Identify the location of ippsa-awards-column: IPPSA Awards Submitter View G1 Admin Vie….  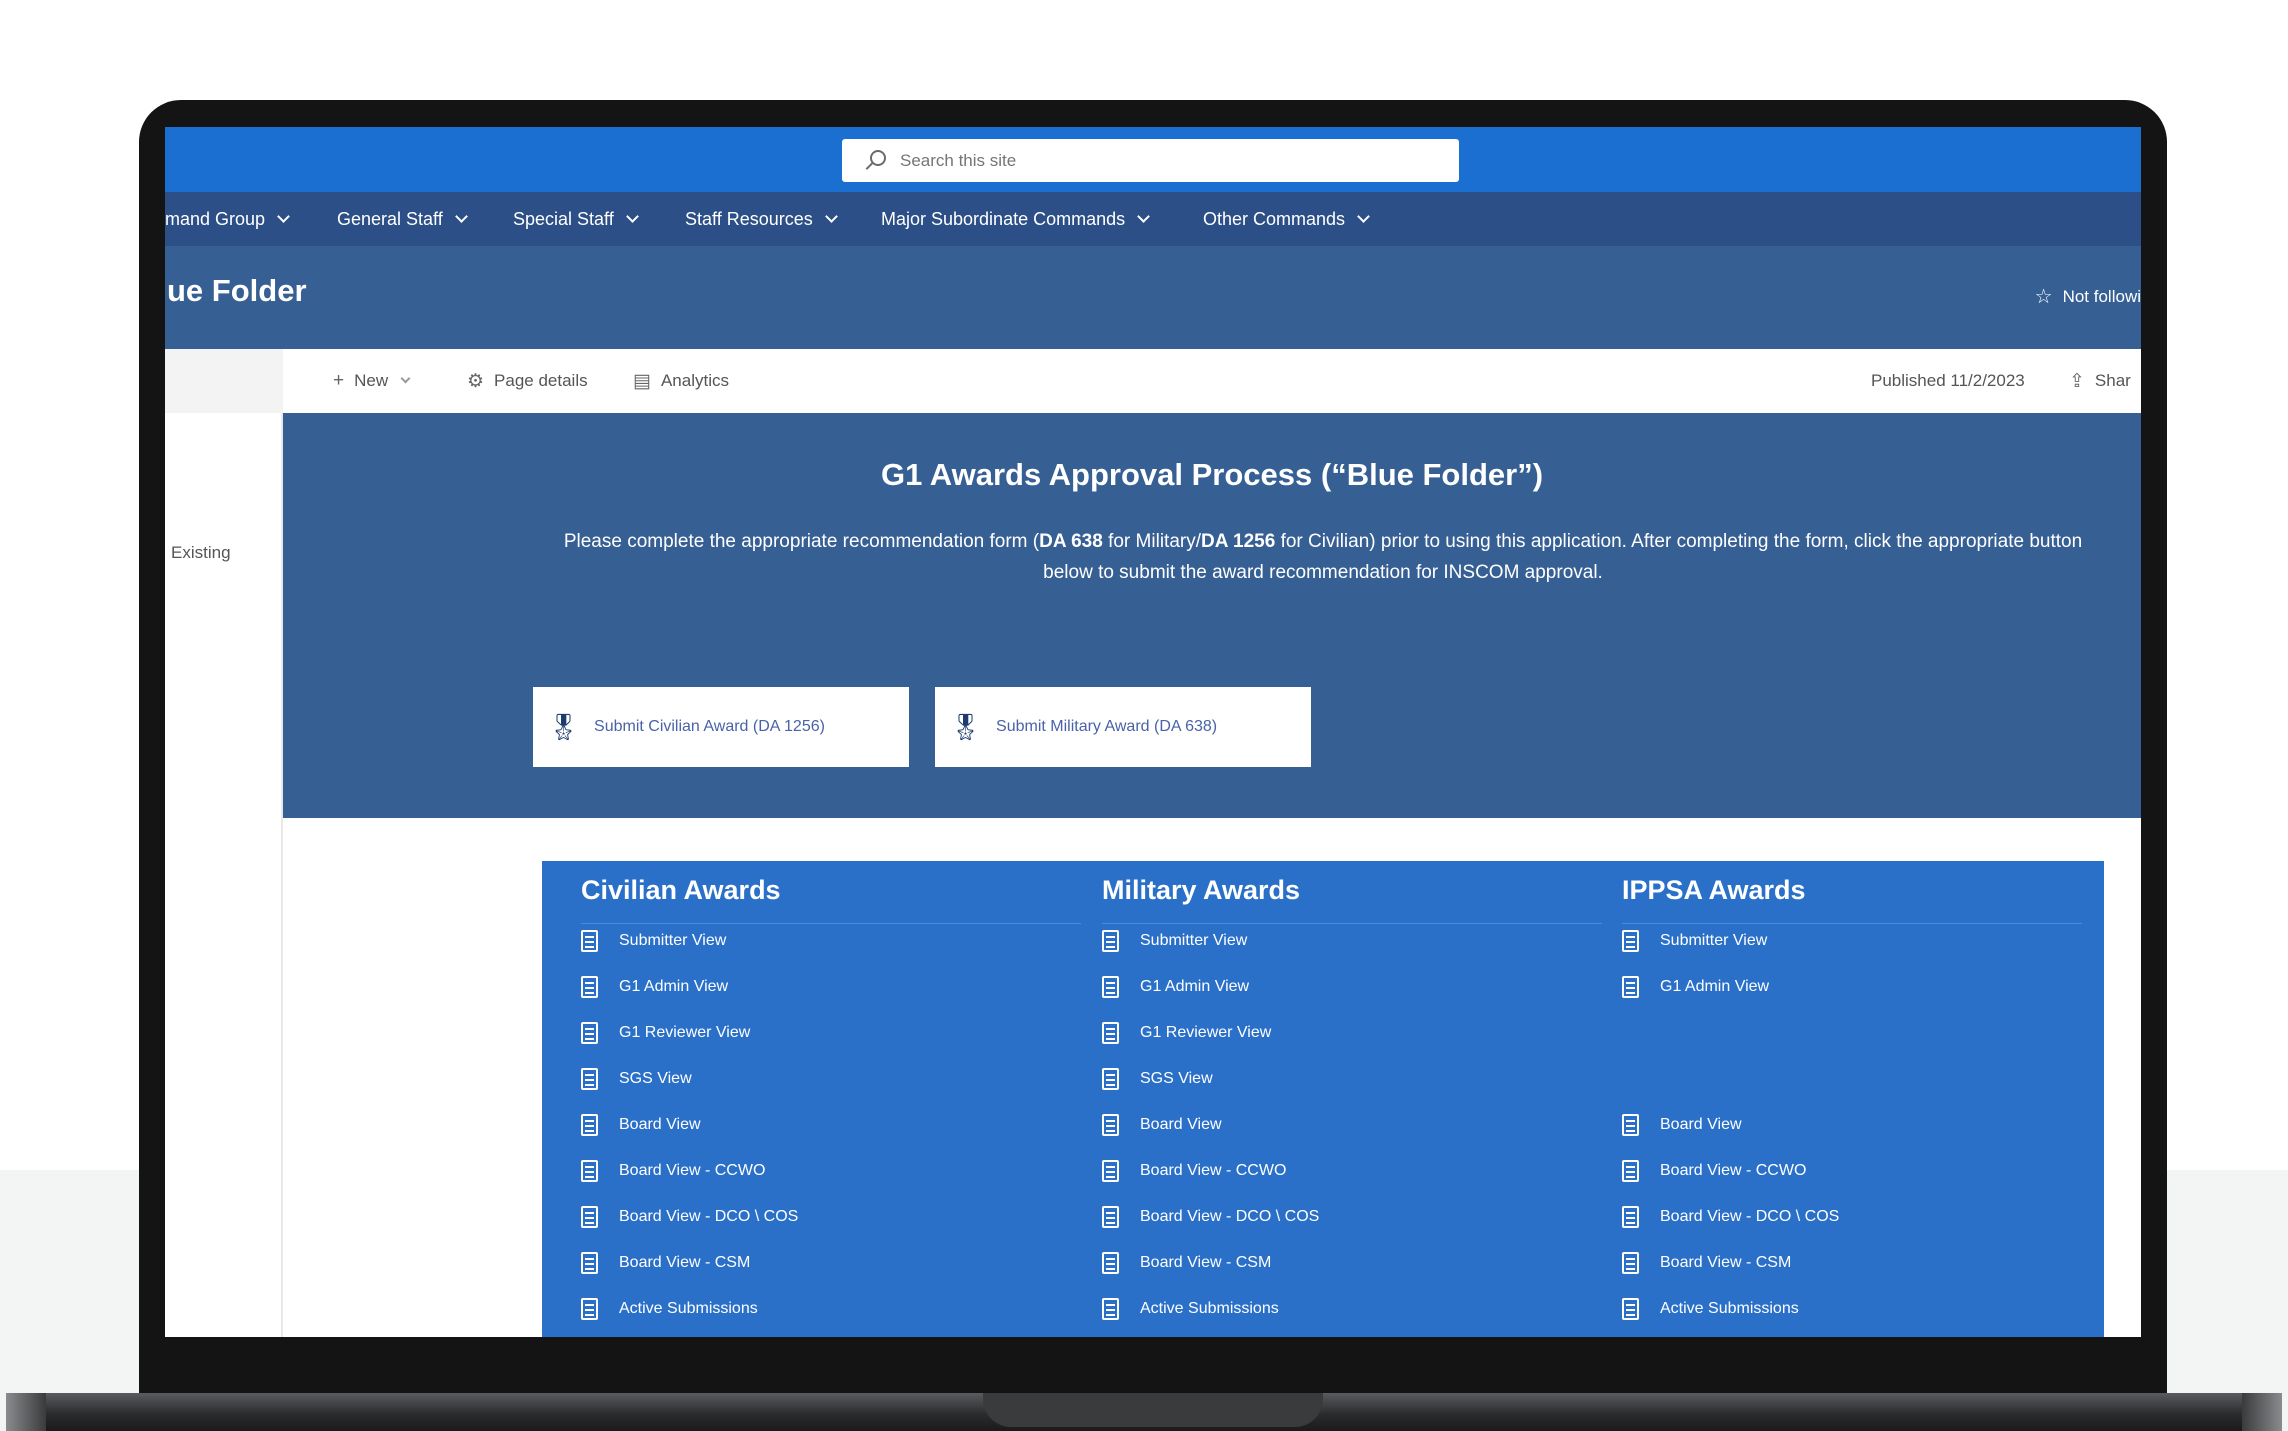
(1852, 1099).